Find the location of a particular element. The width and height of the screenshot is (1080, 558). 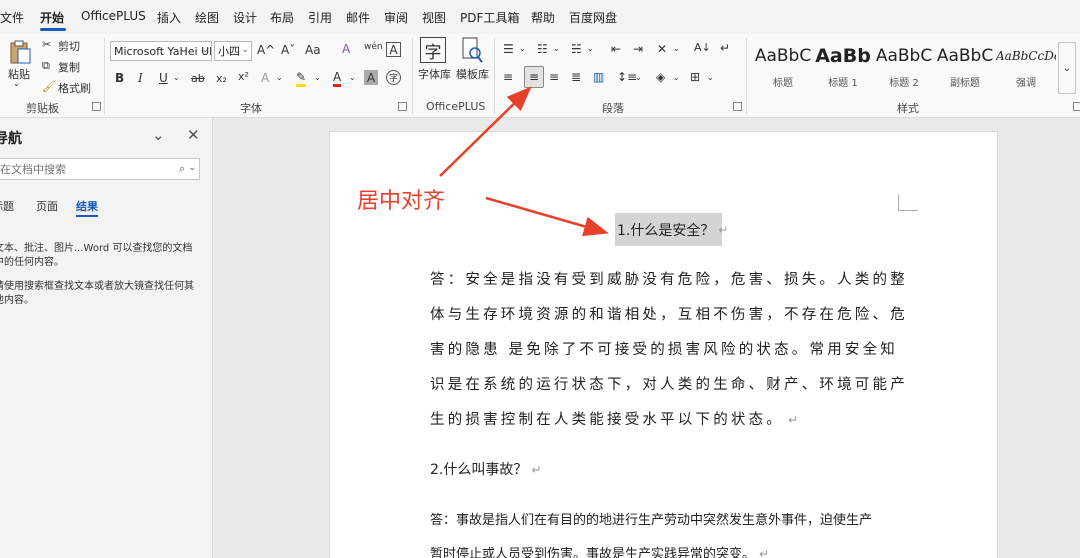

bullets-icon: ☰ is located at coordinates (508, 49).